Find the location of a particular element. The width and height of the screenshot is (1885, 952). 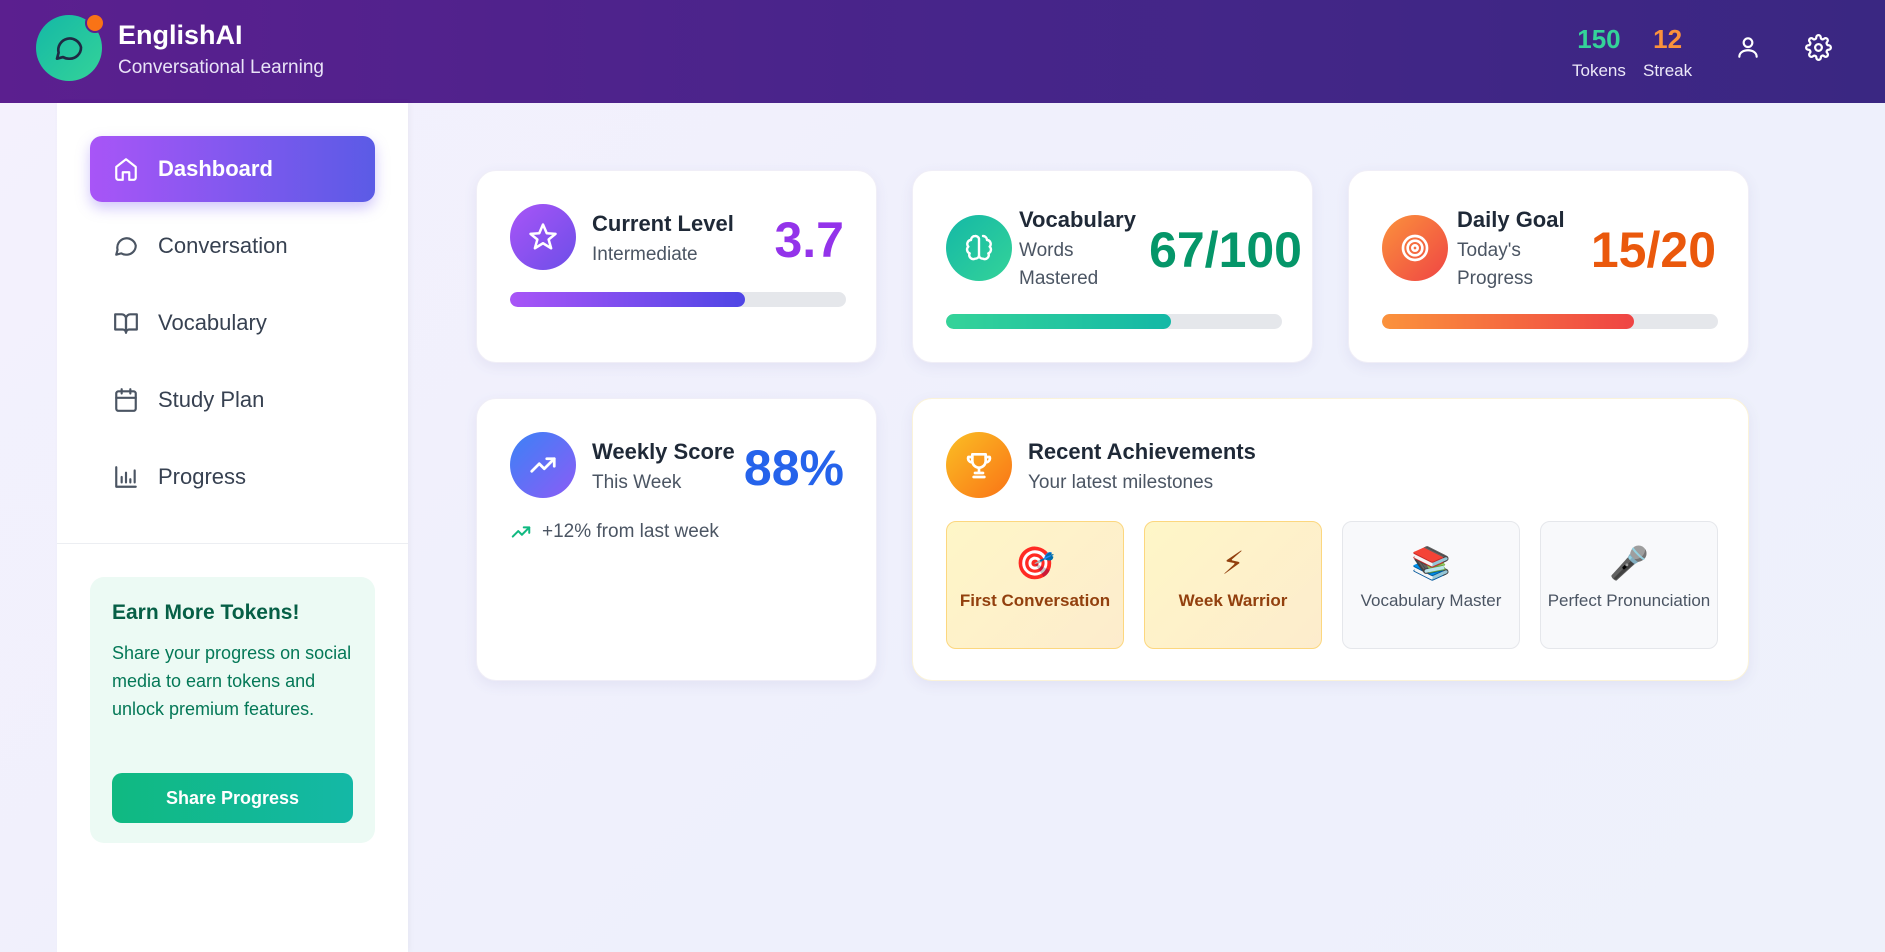

goal-progress-fill is located at coordinates (1508, 321).